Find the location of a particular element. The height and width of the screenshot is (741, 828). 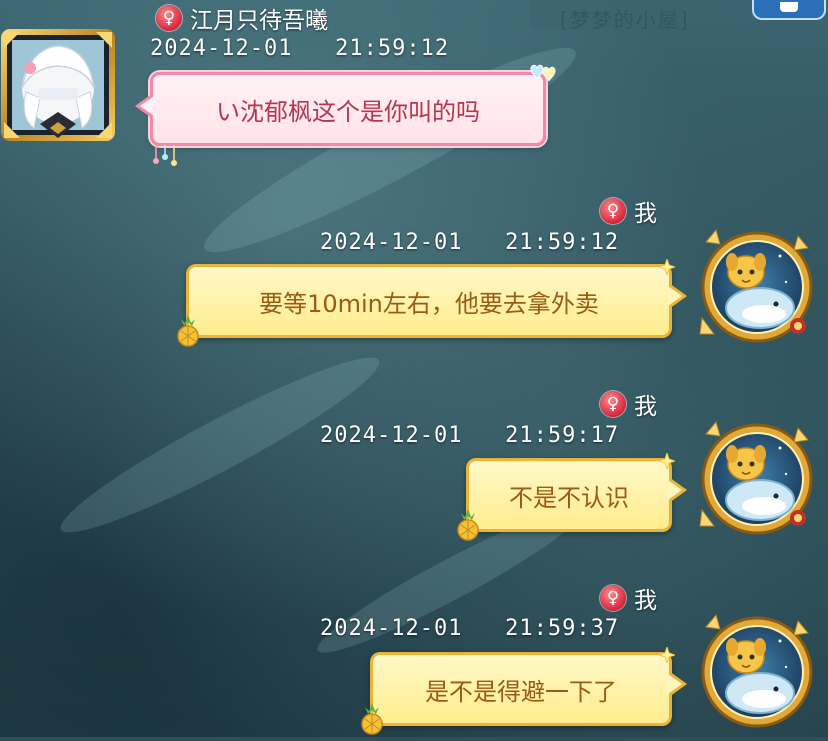

message-bubble-outgoing: 不是不认识 is located at coordinates (572, 497).